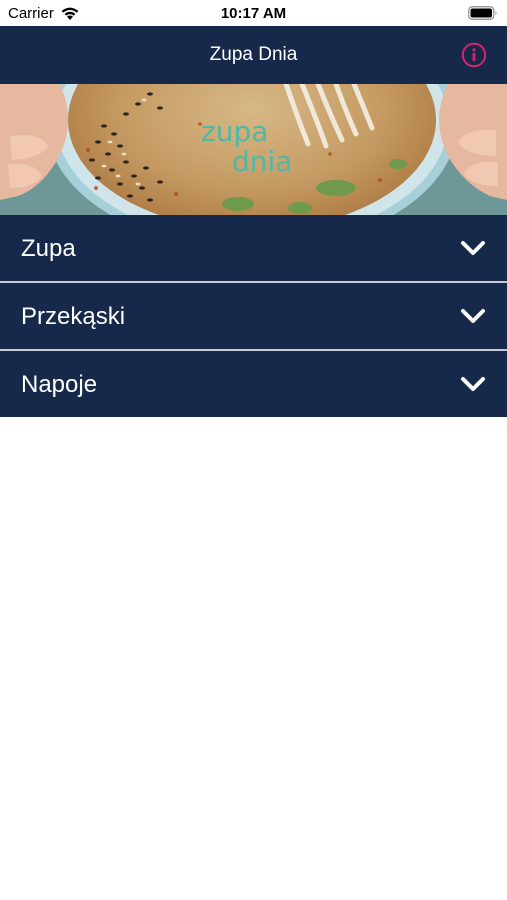 This screenshot has height=900, width=507. I want to click on info-icon, so click(474, 55).